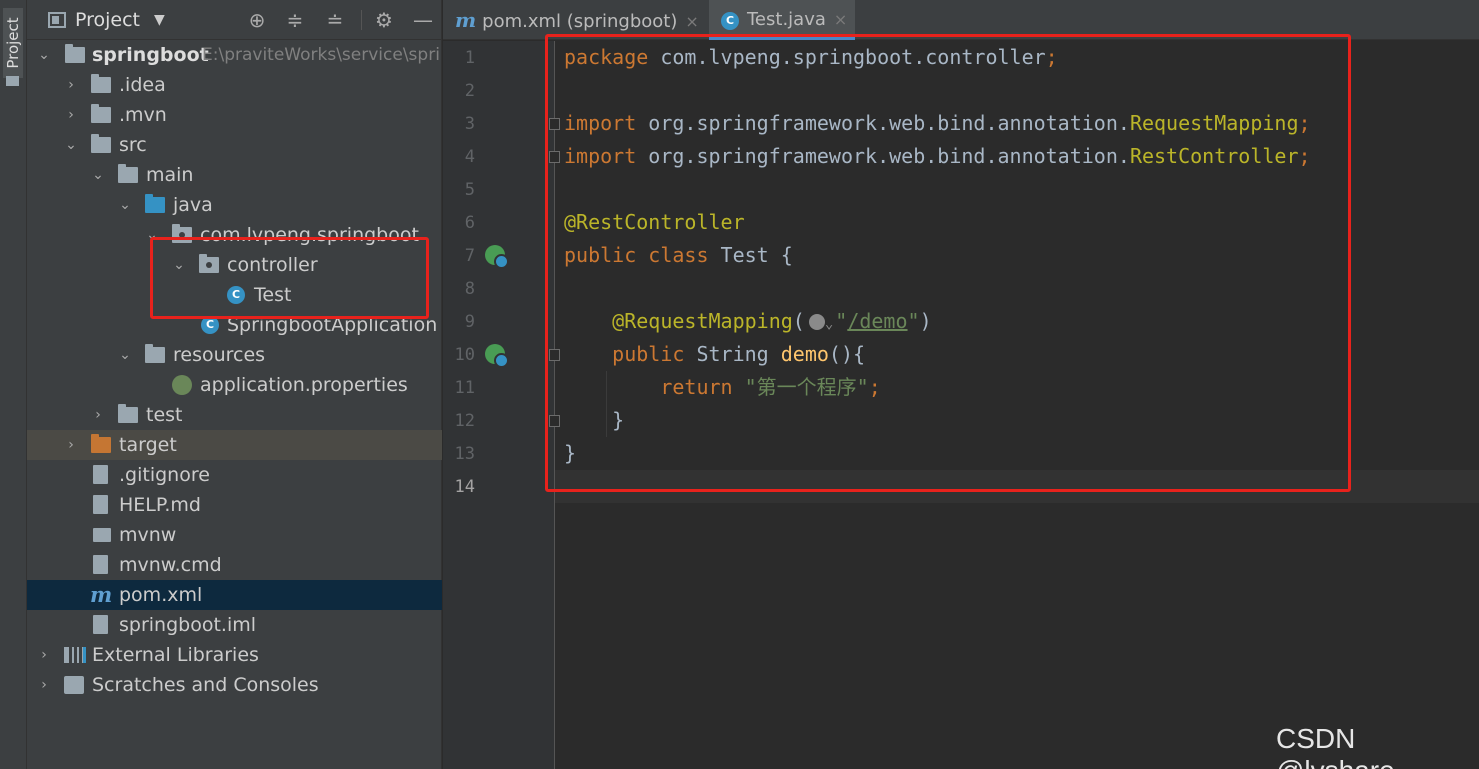  Describe the element at coordinates (469, 322) in the screenshot. I see `line-number: 9` at that location.